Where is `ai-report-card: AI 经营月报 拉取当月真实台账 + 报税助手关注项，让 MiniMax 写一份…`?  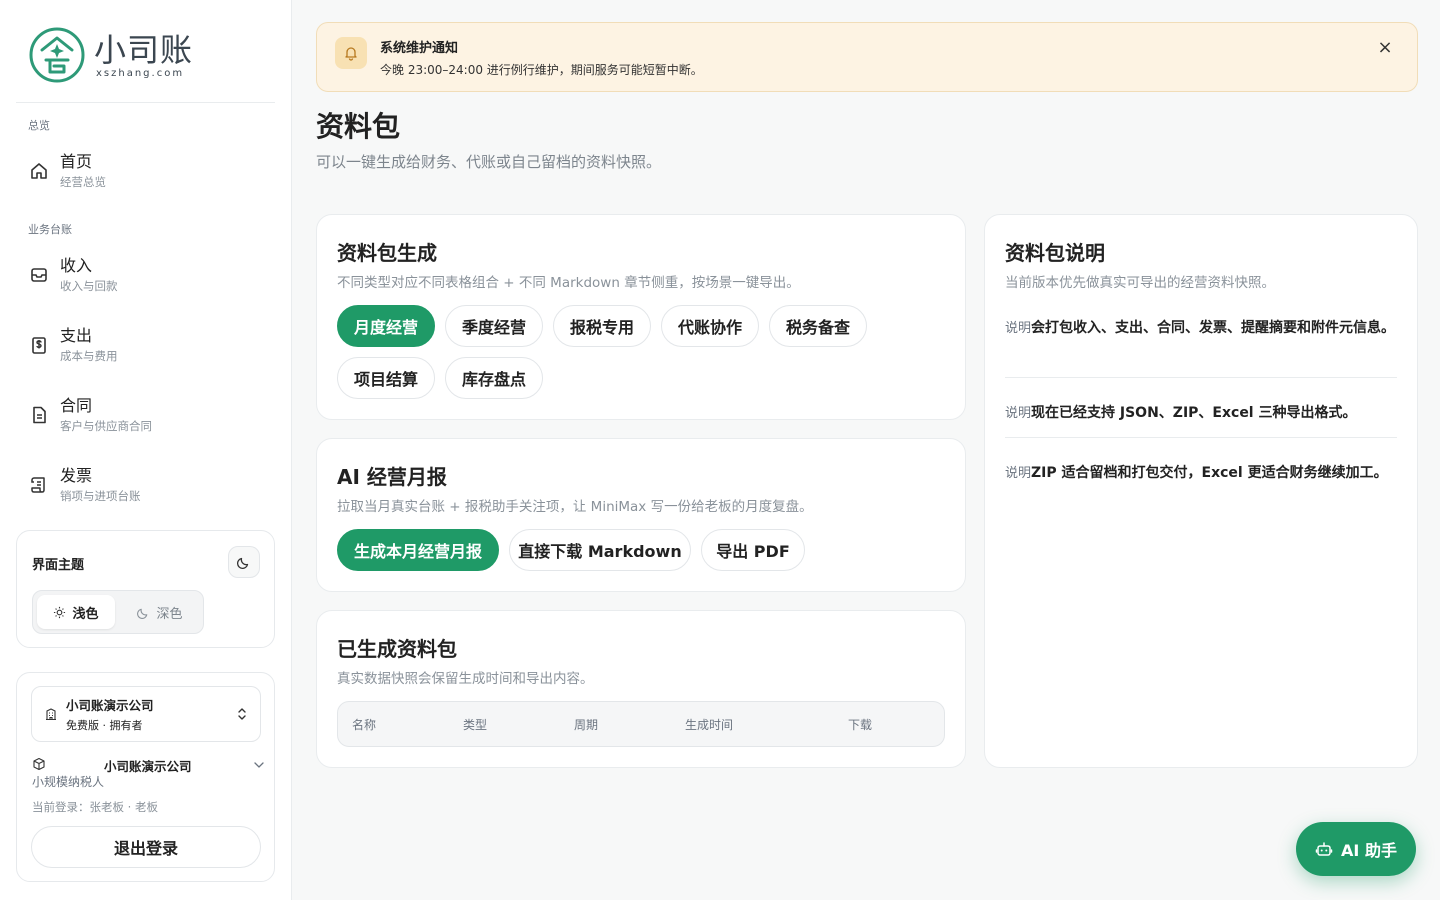
ai-report-card: AI 经营月报 拉取当月真实台账 + 报税助手关注项，让 MiniMax 写一份… is located at coordinates (641, 515).